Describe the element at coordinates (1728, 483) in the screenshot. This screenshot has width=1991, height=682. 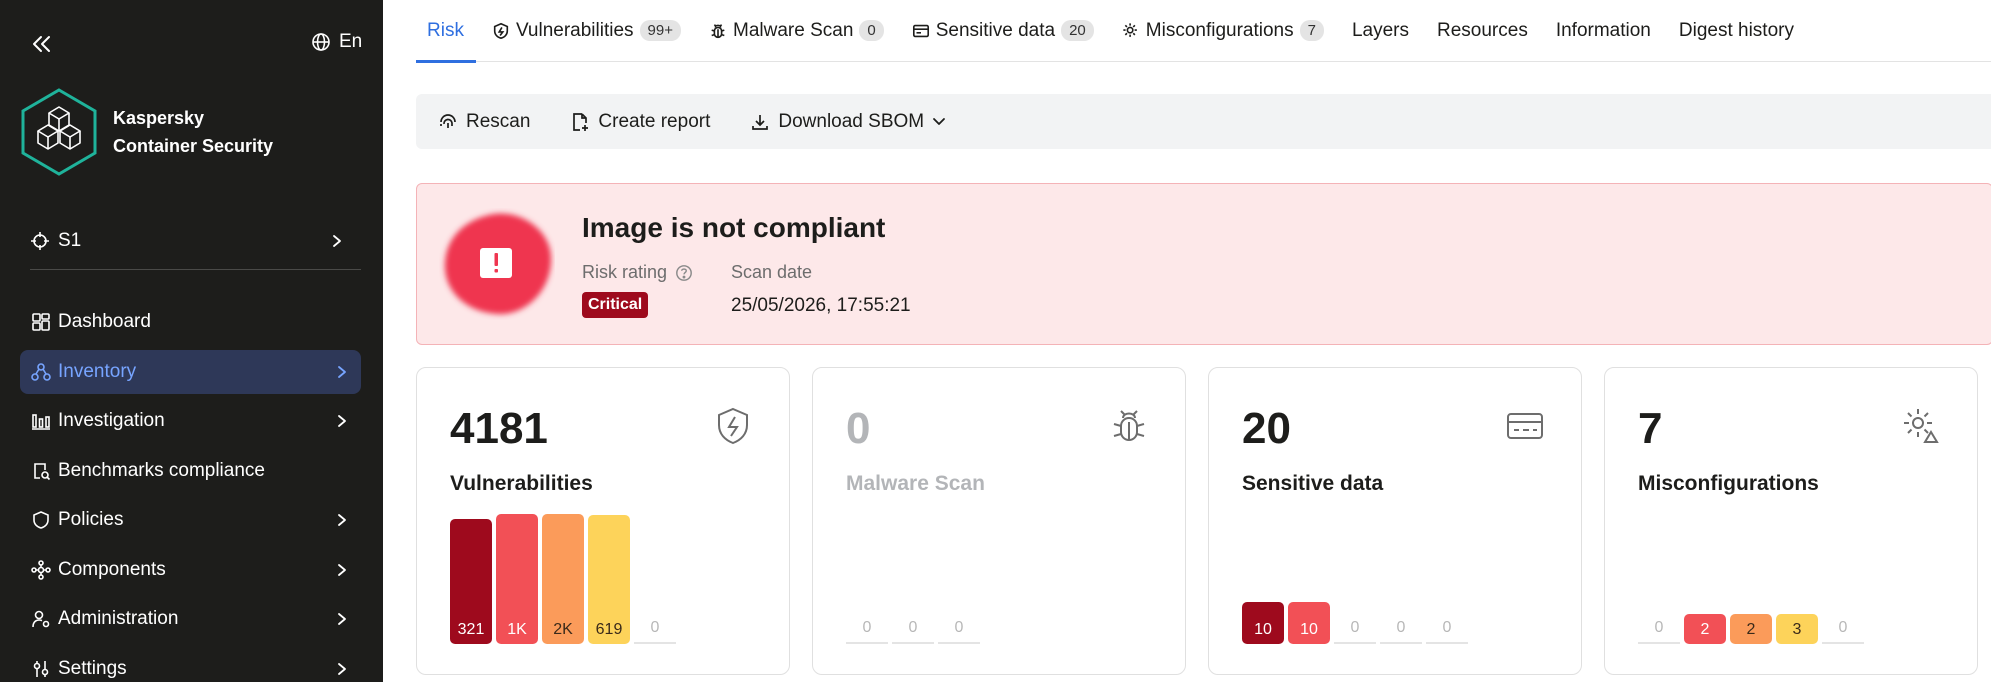
I see `misconfigurations-label: Misconfigurations` at that location.